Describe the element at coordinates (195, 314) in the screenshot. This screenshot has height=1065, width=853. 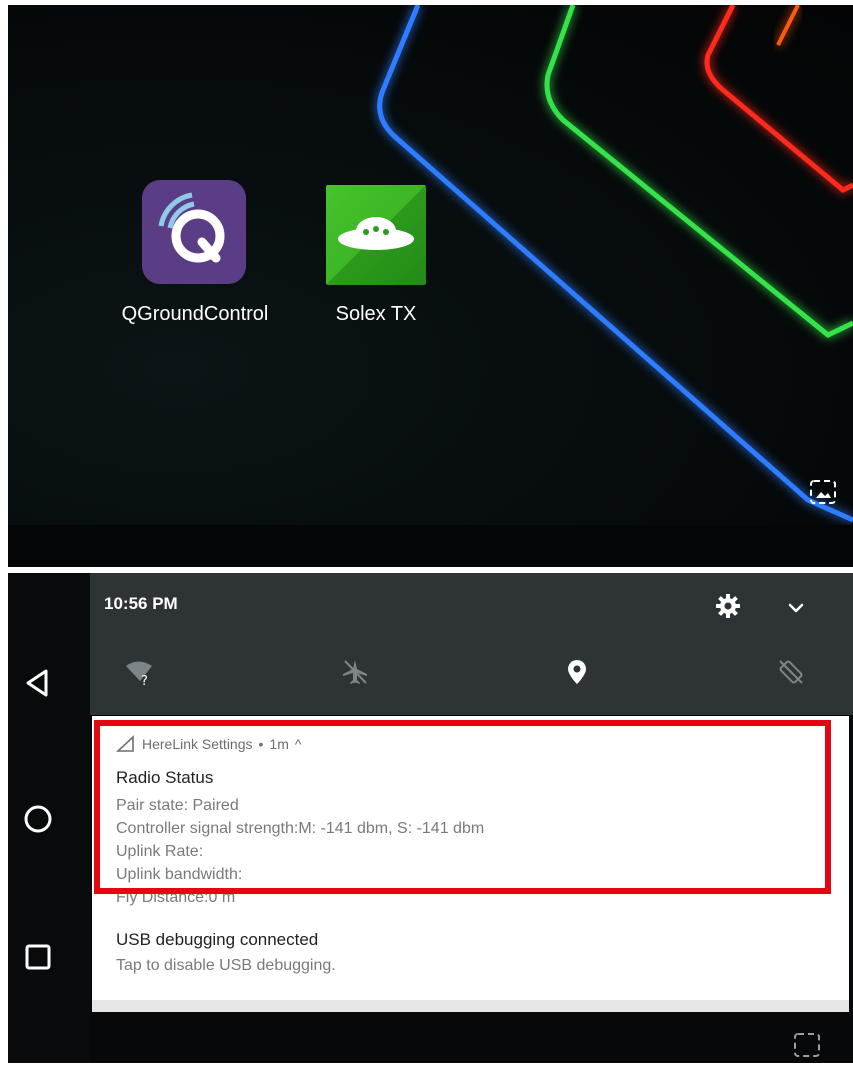
I see `app-label-qgroundcontrol: QGroundControl` at that location.